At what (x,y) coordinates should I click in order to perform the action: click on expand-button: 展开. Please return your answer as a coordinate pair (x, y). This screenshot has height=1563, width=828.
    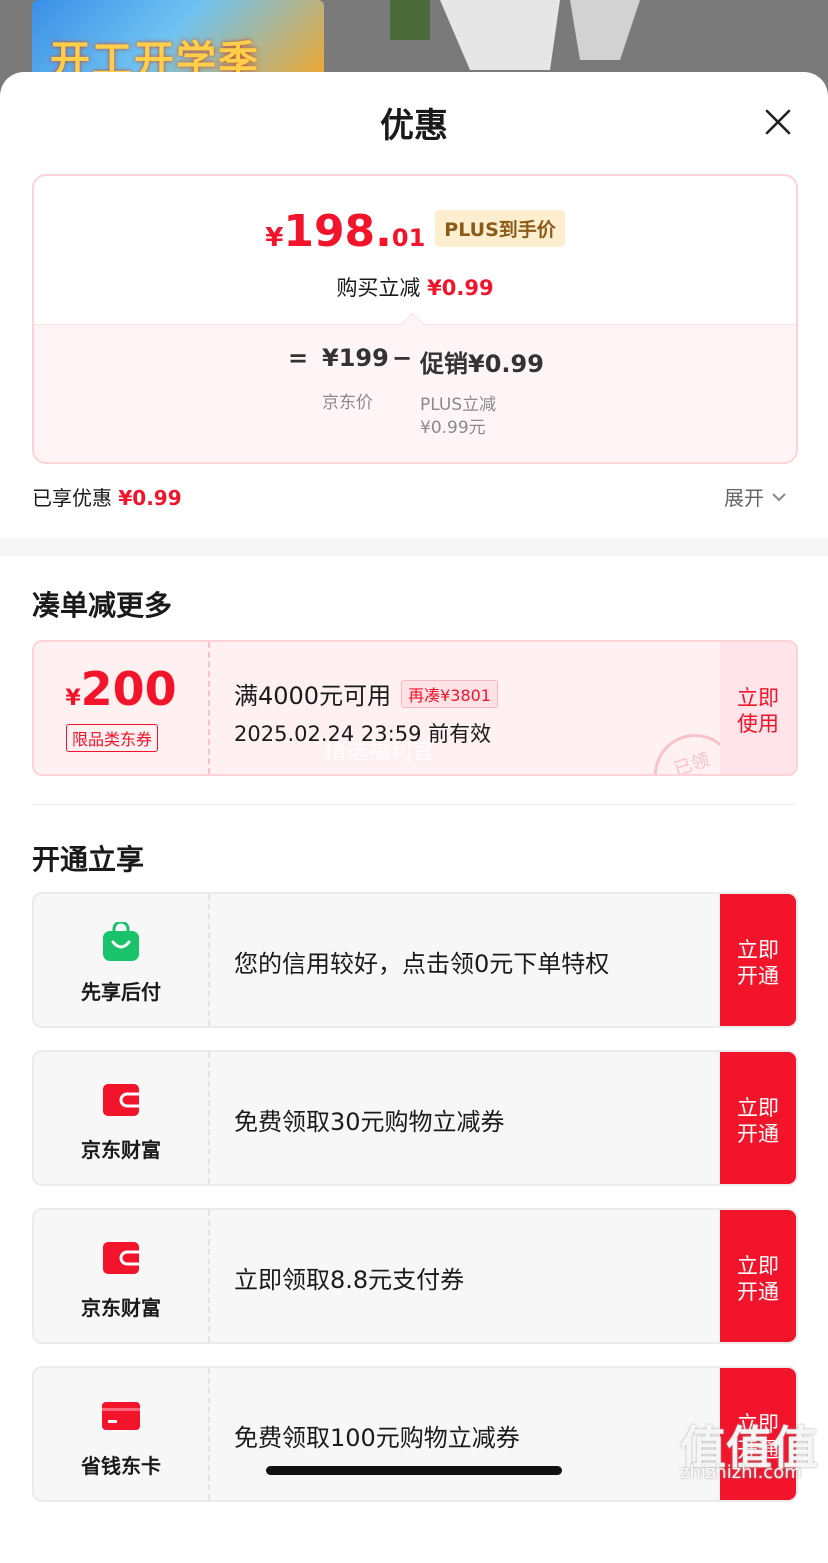
    Looking at the image, I should click on (756, 496).